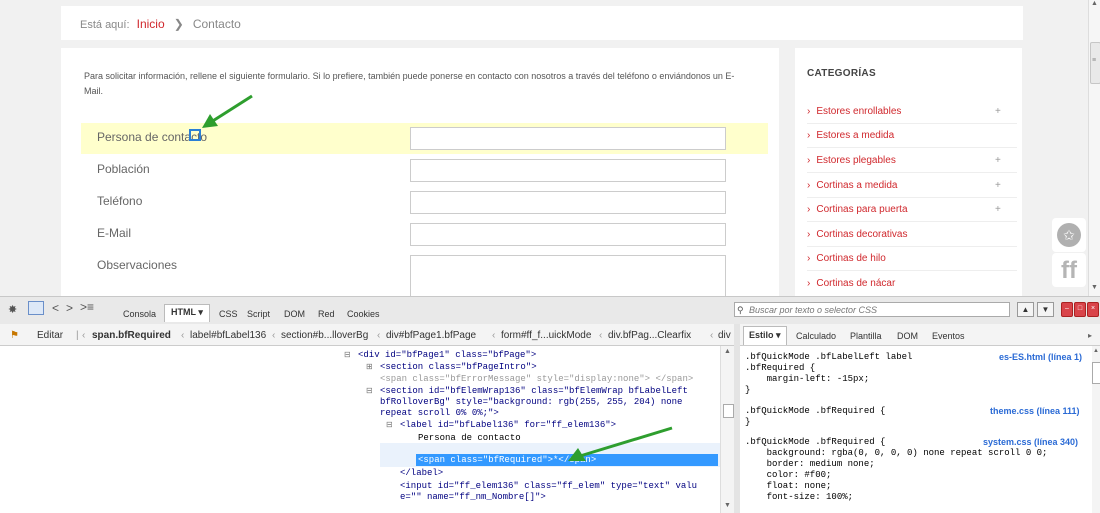 The image size is (1100, 513). I want to click on search-prev-icon: ▲, so click(1025, 309).